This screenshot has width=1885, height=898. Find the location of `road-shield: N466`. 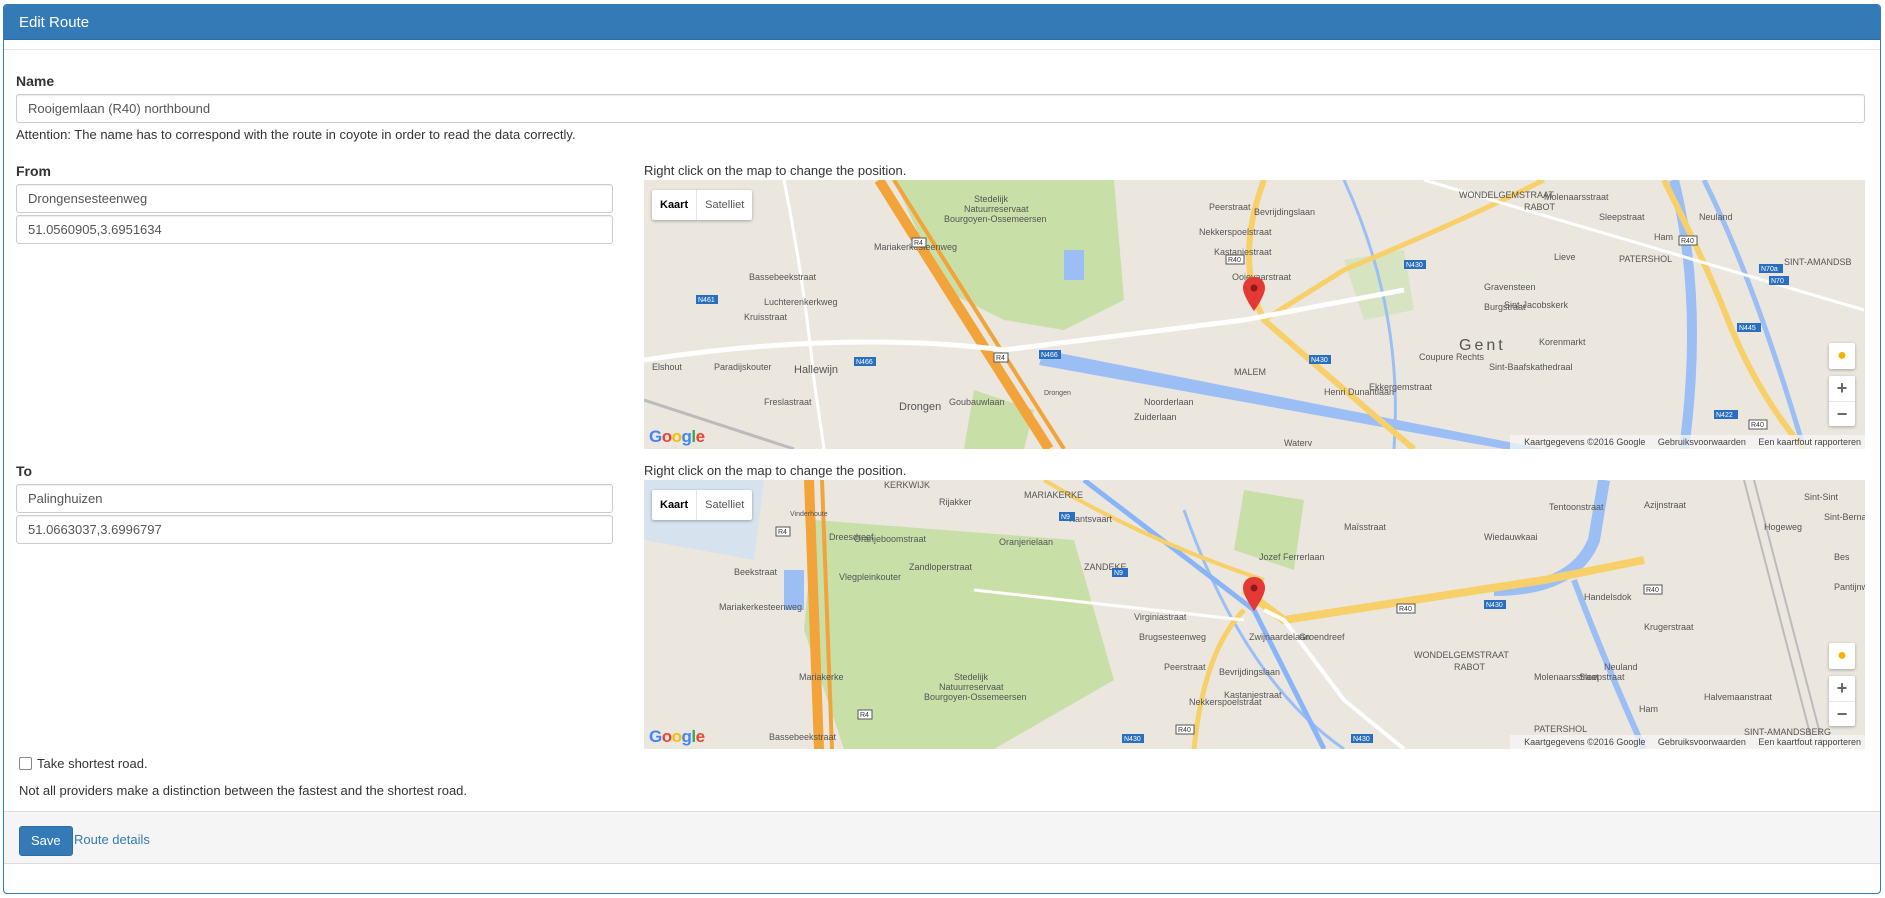

road-shield: N466 is located at coordinates (864, 362).